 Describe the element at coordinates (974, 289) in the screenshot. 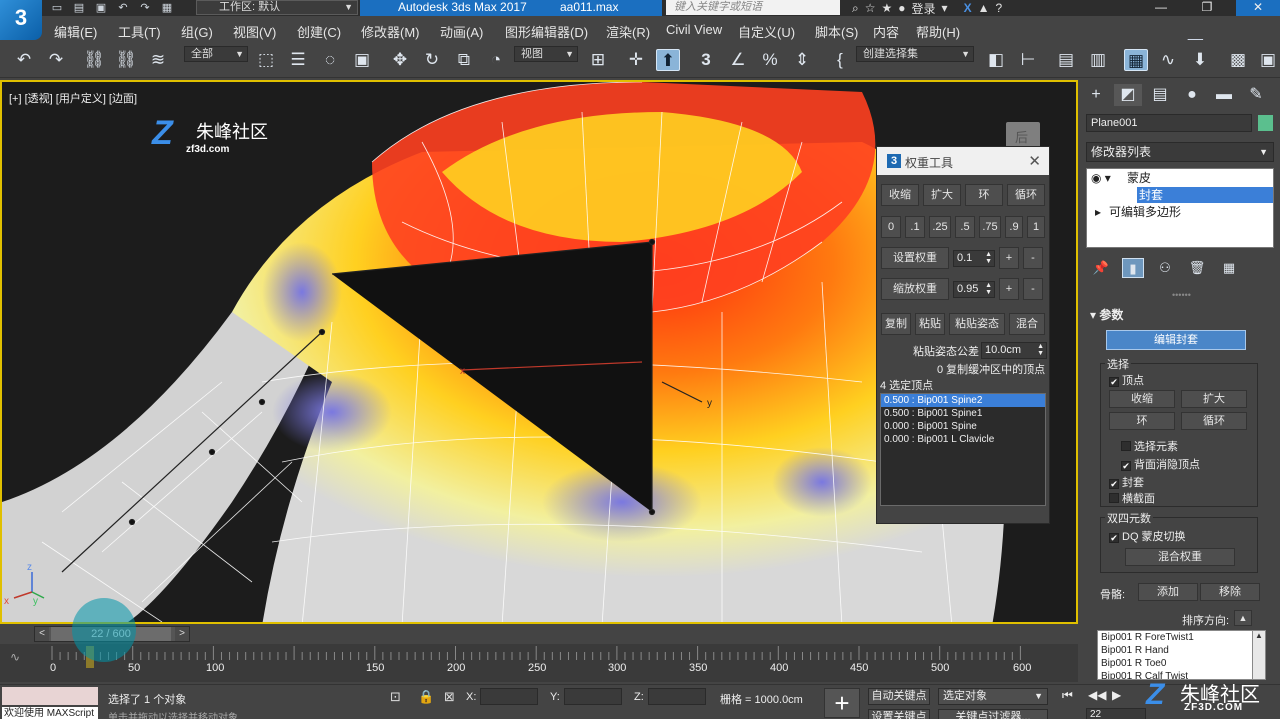

I see `scale-weight-spinner: 0.95 ▲ ▼` at that location.